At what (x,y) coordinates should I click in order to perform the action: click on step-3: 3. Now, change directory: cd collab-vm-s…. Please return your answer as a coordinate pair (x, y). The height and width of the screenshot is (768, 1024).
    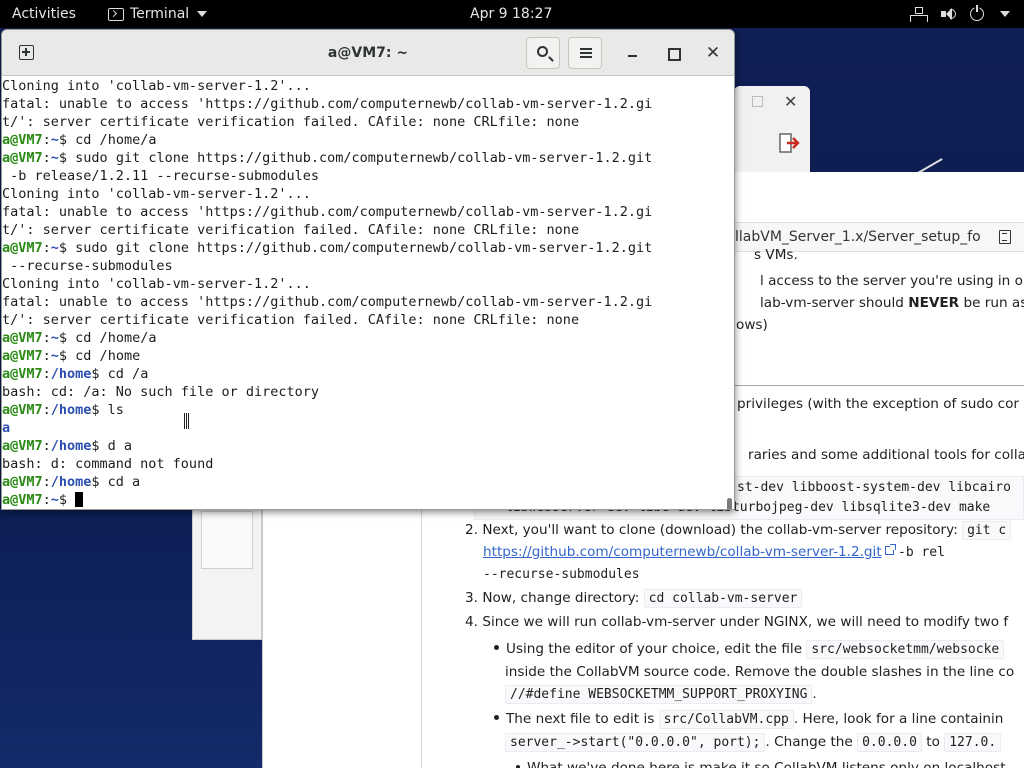
    Looking at the image, I should click on (634, 598).